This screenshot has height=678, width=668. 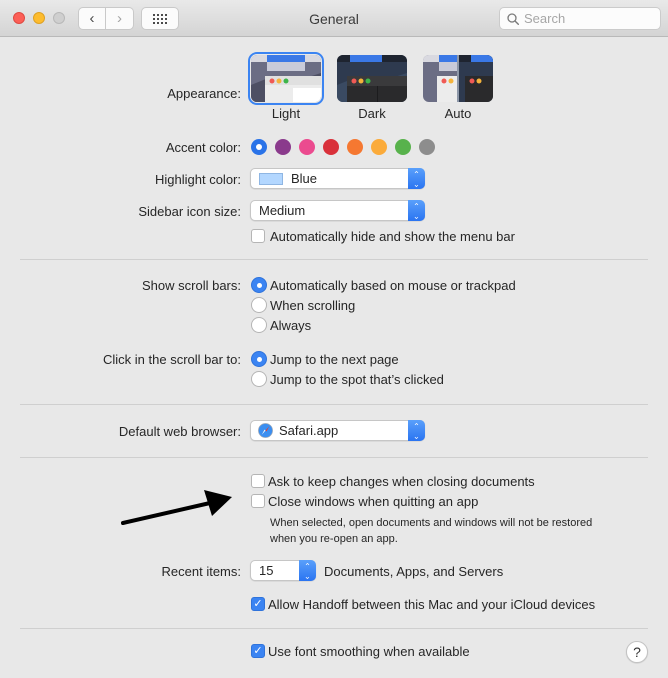 I want to click on recent-items-value: 15, so click(x=266, y=570).